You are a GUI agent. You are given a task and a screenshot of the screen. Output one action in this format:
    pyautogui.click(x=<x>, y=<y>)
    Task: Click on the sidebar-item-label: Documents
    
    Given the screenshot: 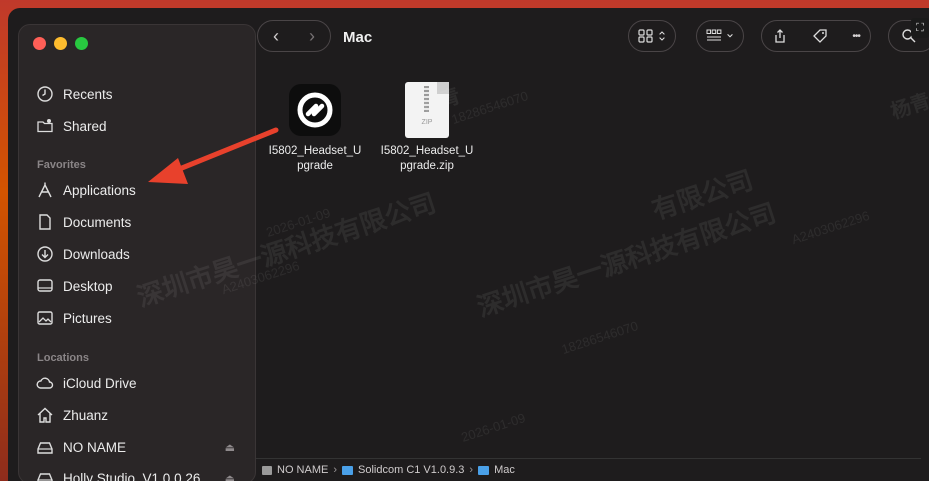 What is the action you would take?
    pyautogui.click(x=97, y=222)
    